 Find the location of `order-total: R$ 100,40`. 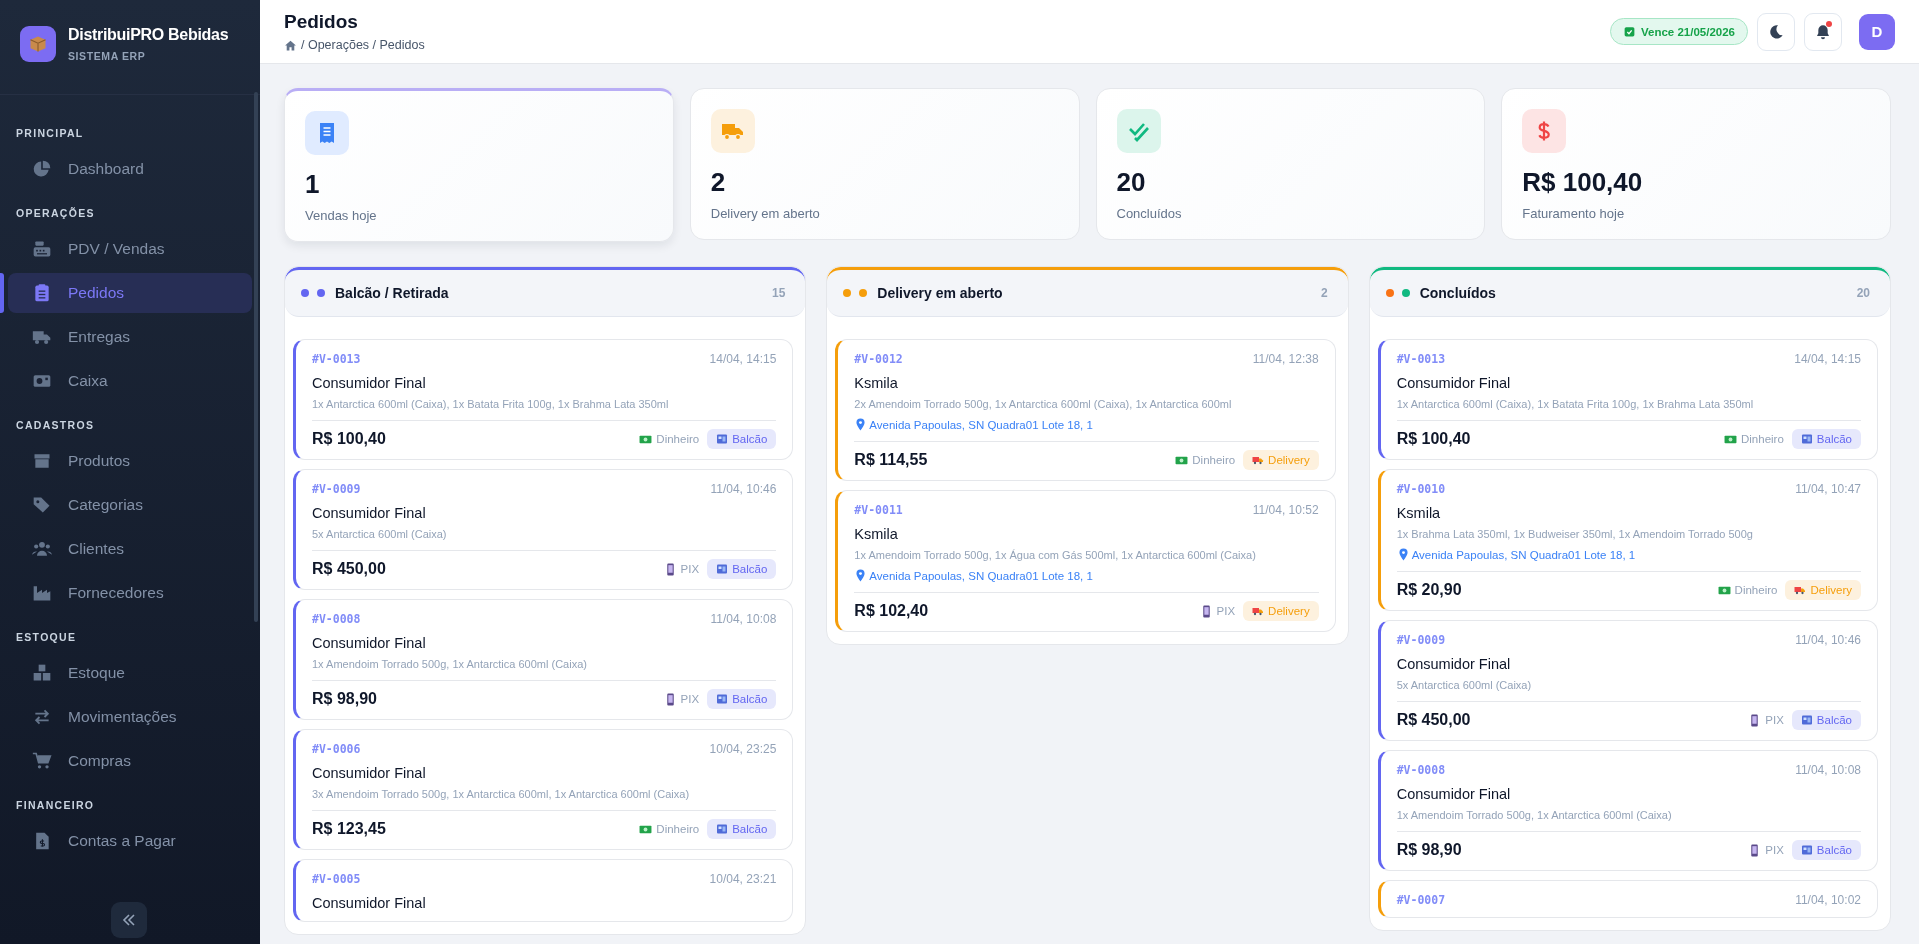

order-total: R$ 100,40 is located at coordinates (1433, 439).